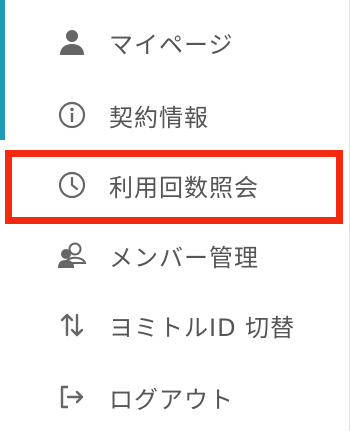 The height and width of the screenshot is (431, 350). Describe the element at coordinates (72, 397) in the screenshot. I see `logout-icon` at that location.